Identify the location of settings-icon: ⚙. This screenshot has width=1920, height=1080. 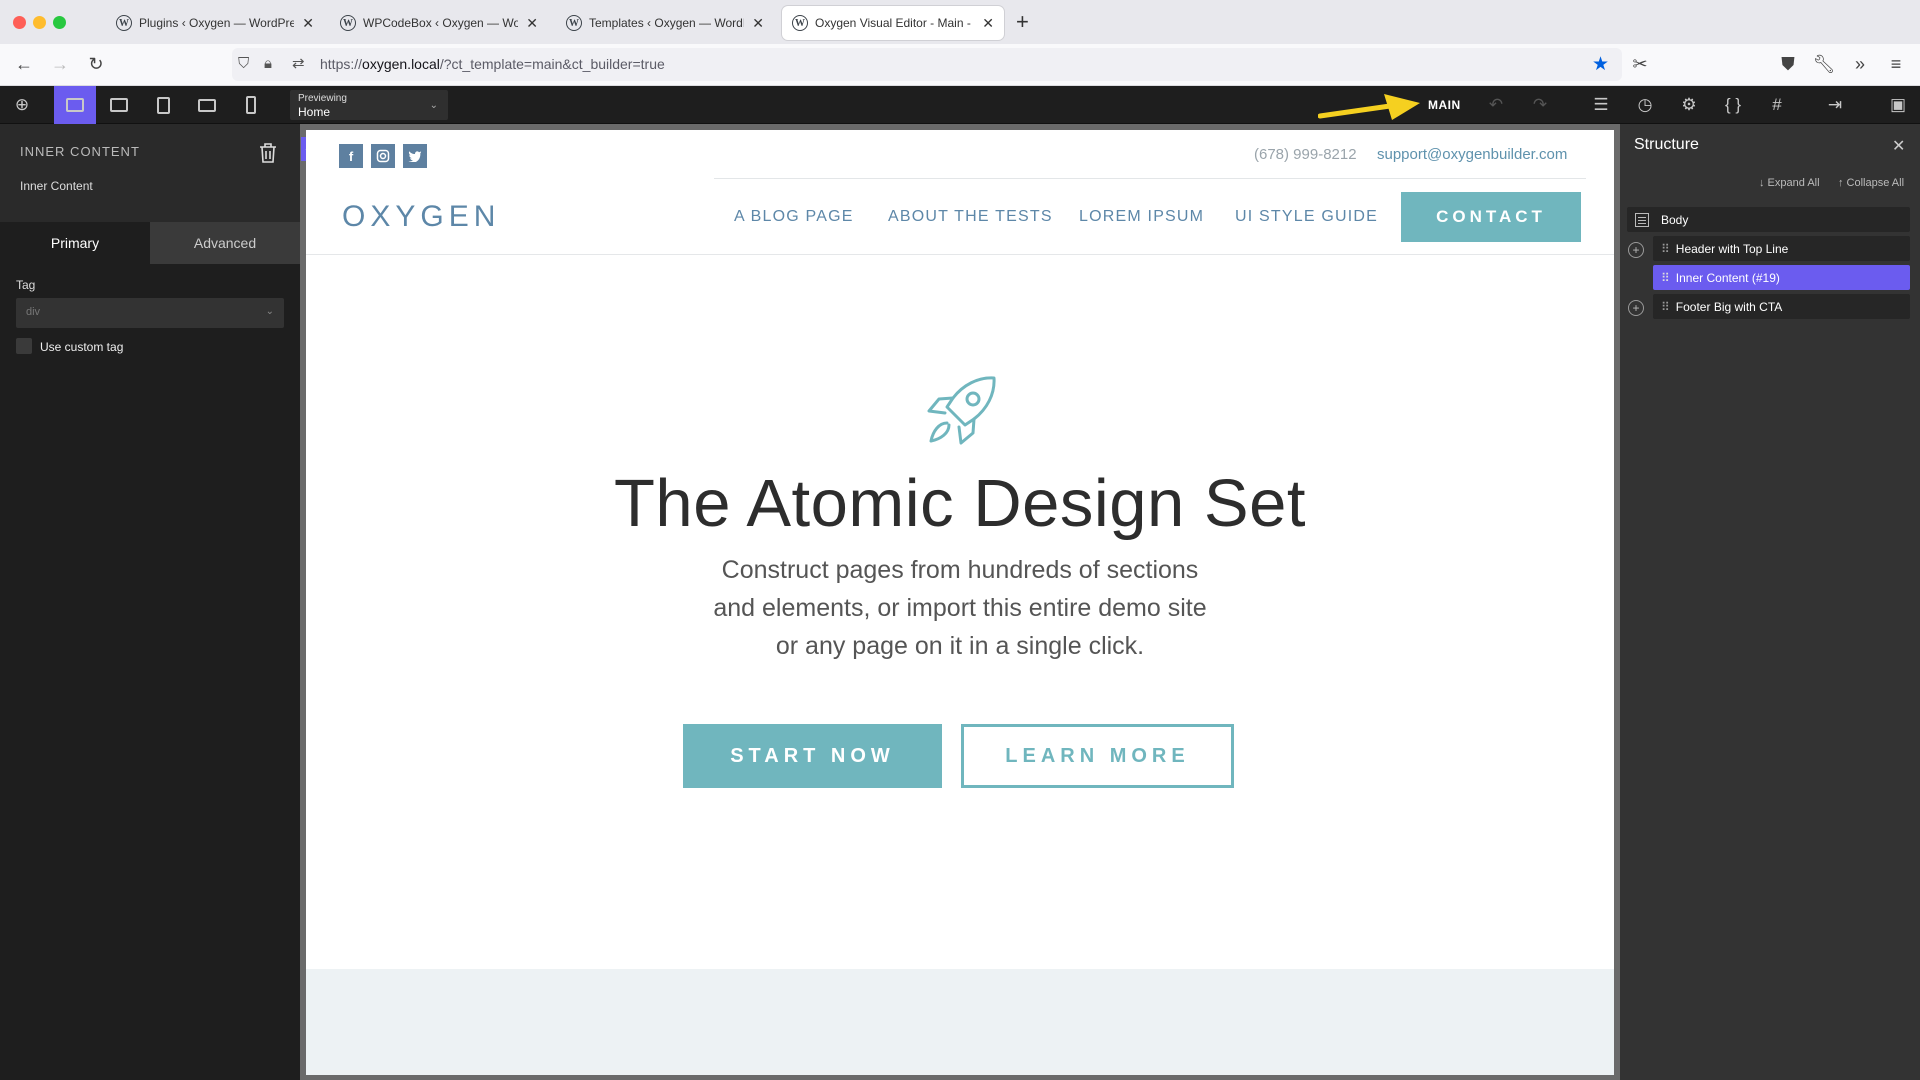
(1689, 105).